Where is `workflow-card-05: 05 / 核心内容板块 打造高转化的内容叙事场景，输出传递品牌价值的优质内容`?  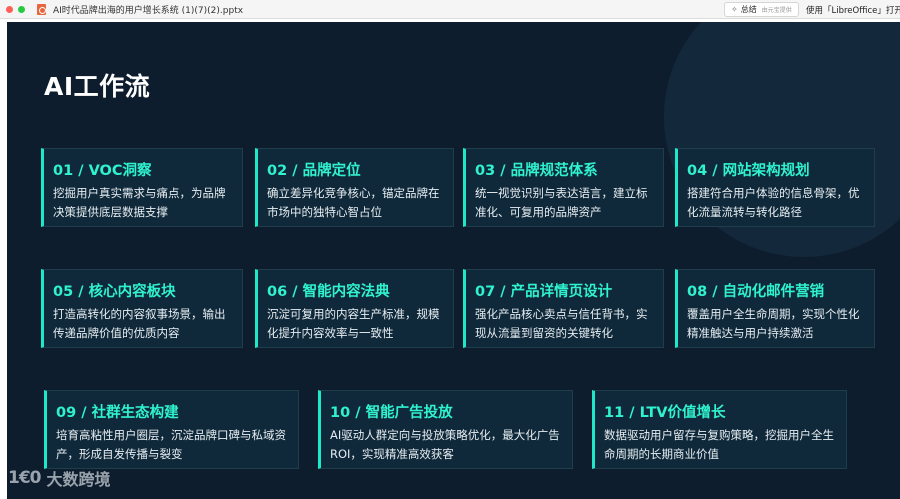
workflow-card-05: 05 / 核心内容板块 打造高转化的内容叙事场景，输出传递品牌价值的优质内容 is located at coordinates (142, 308).